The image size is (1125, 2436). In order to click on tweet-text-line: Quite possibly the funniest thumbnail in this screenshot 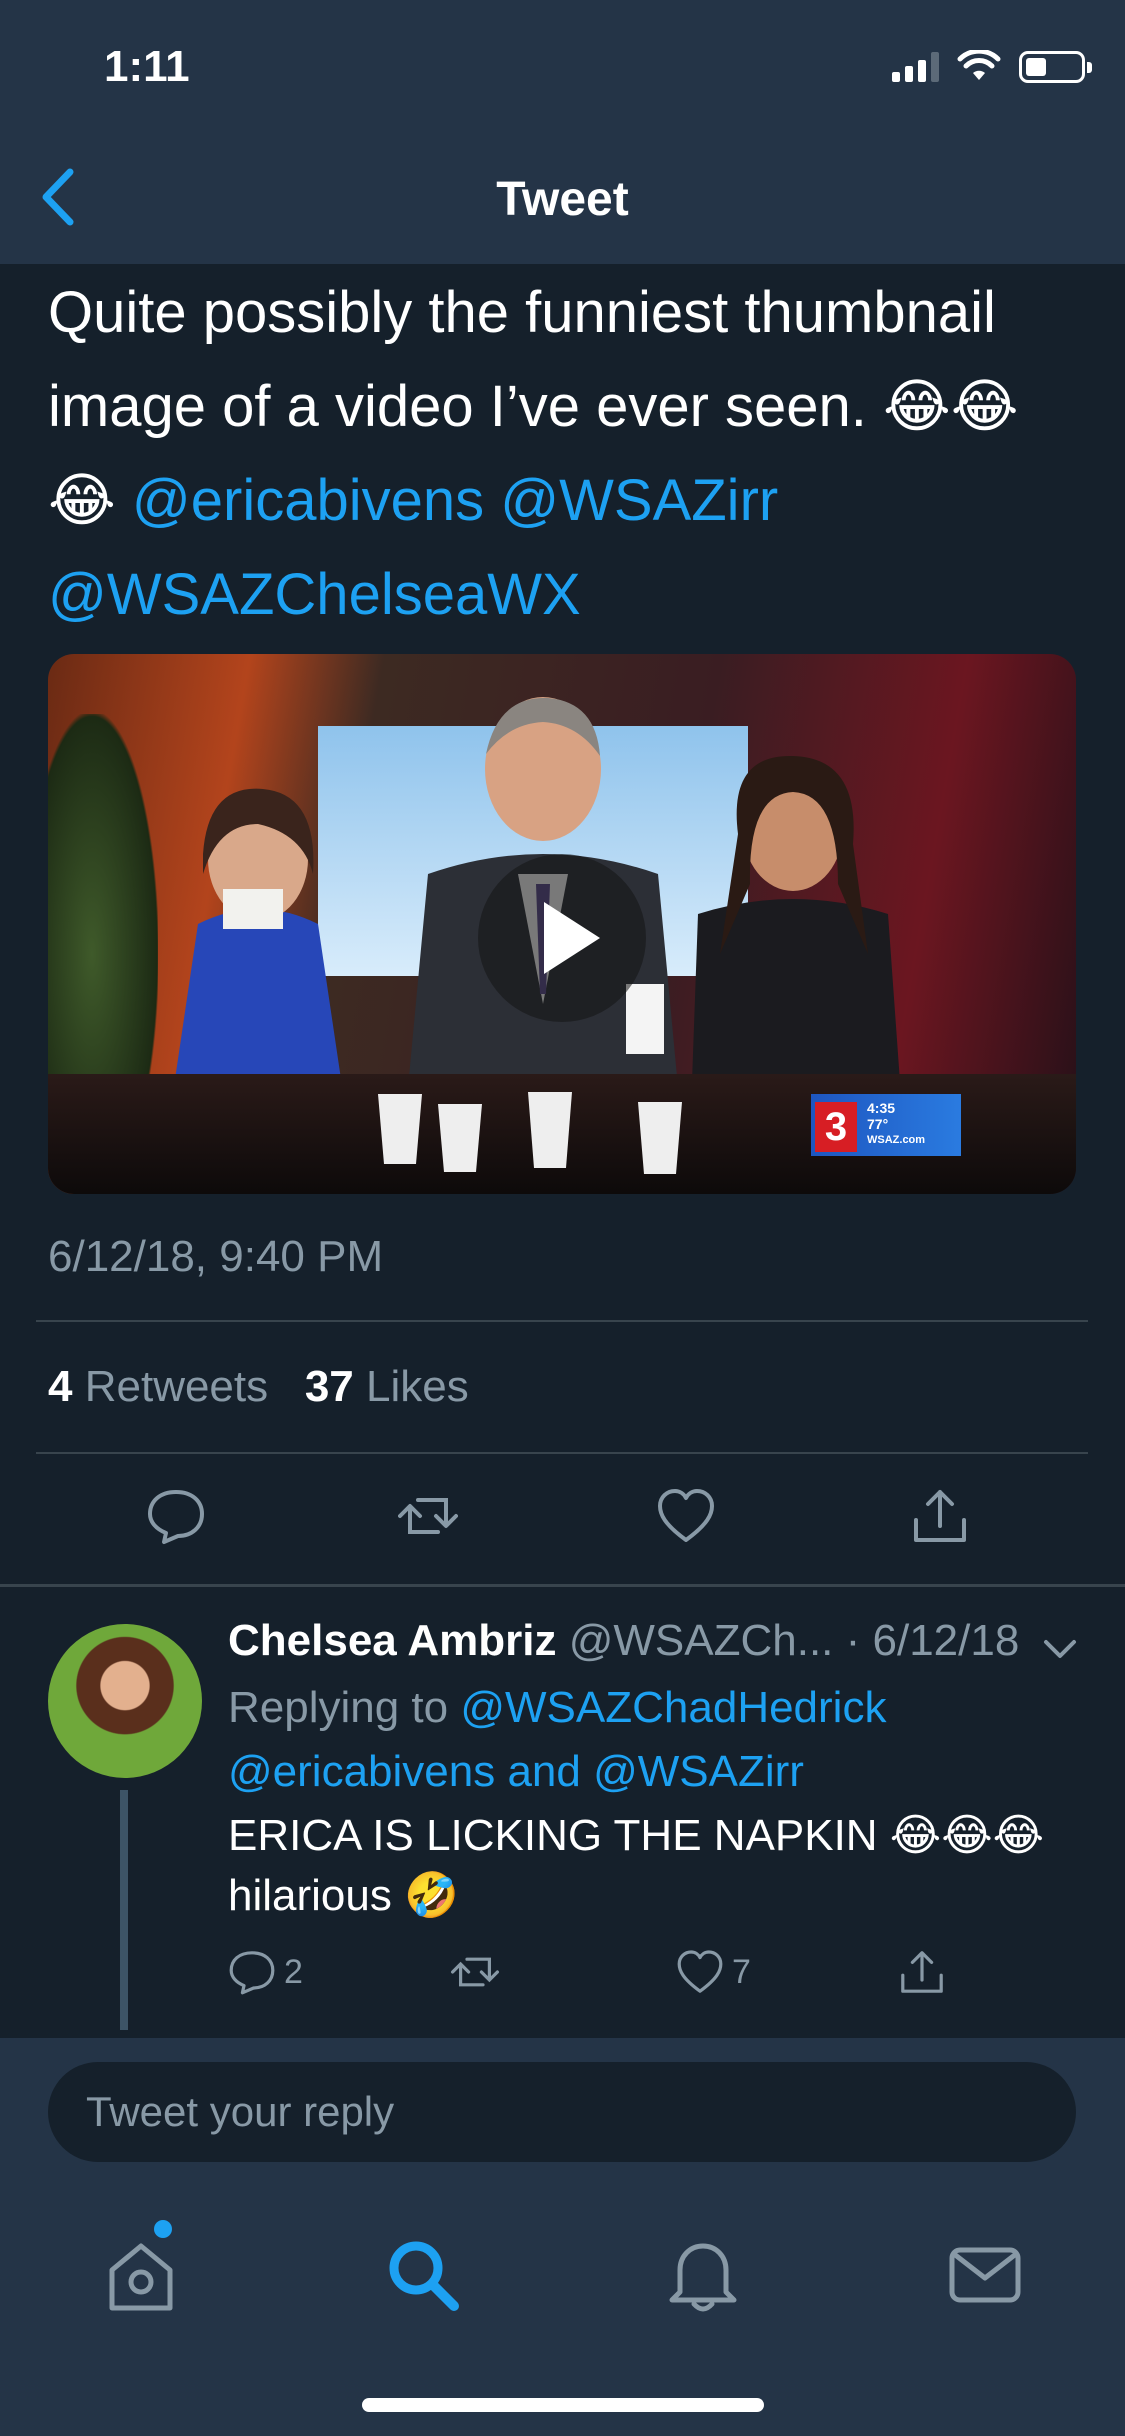, I will do `click(522, 312)`.